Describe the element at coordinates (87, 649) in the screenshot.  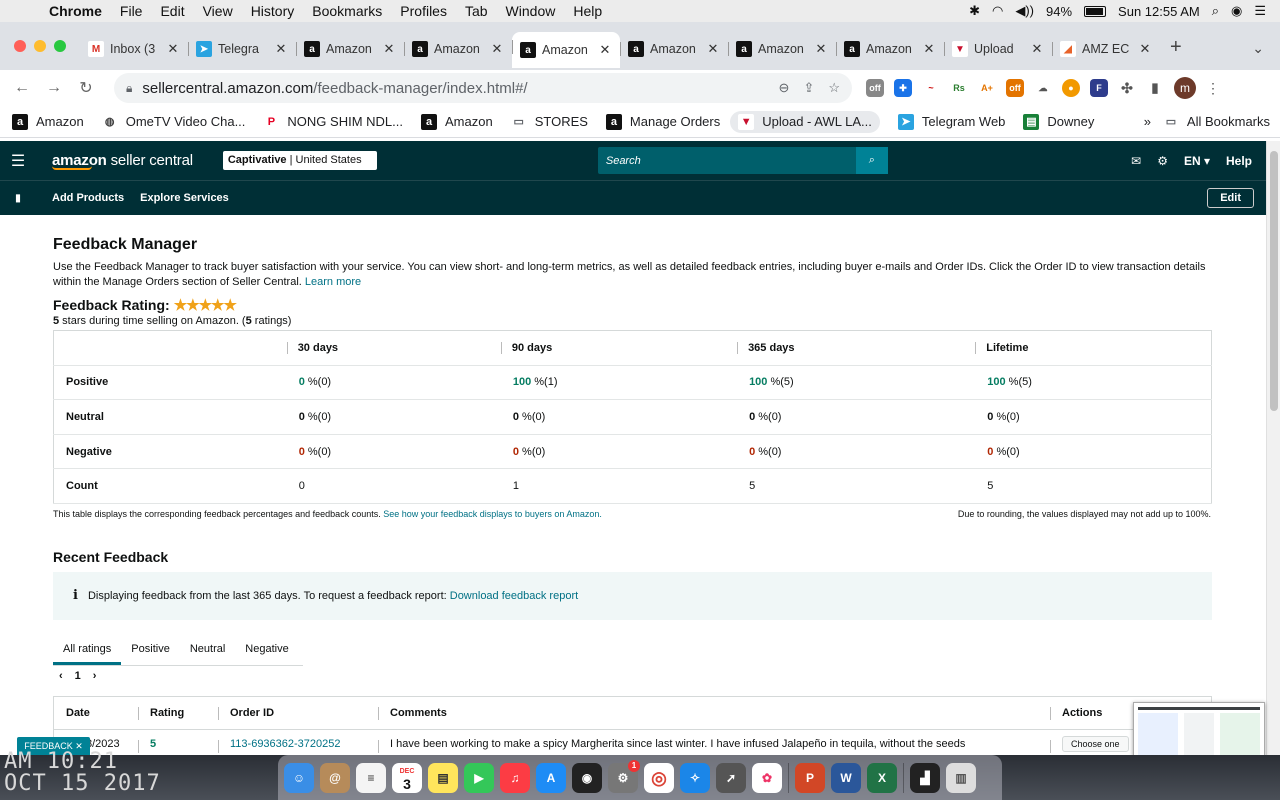
I see `filter-tab-all-ratings: All ratings` at that location.